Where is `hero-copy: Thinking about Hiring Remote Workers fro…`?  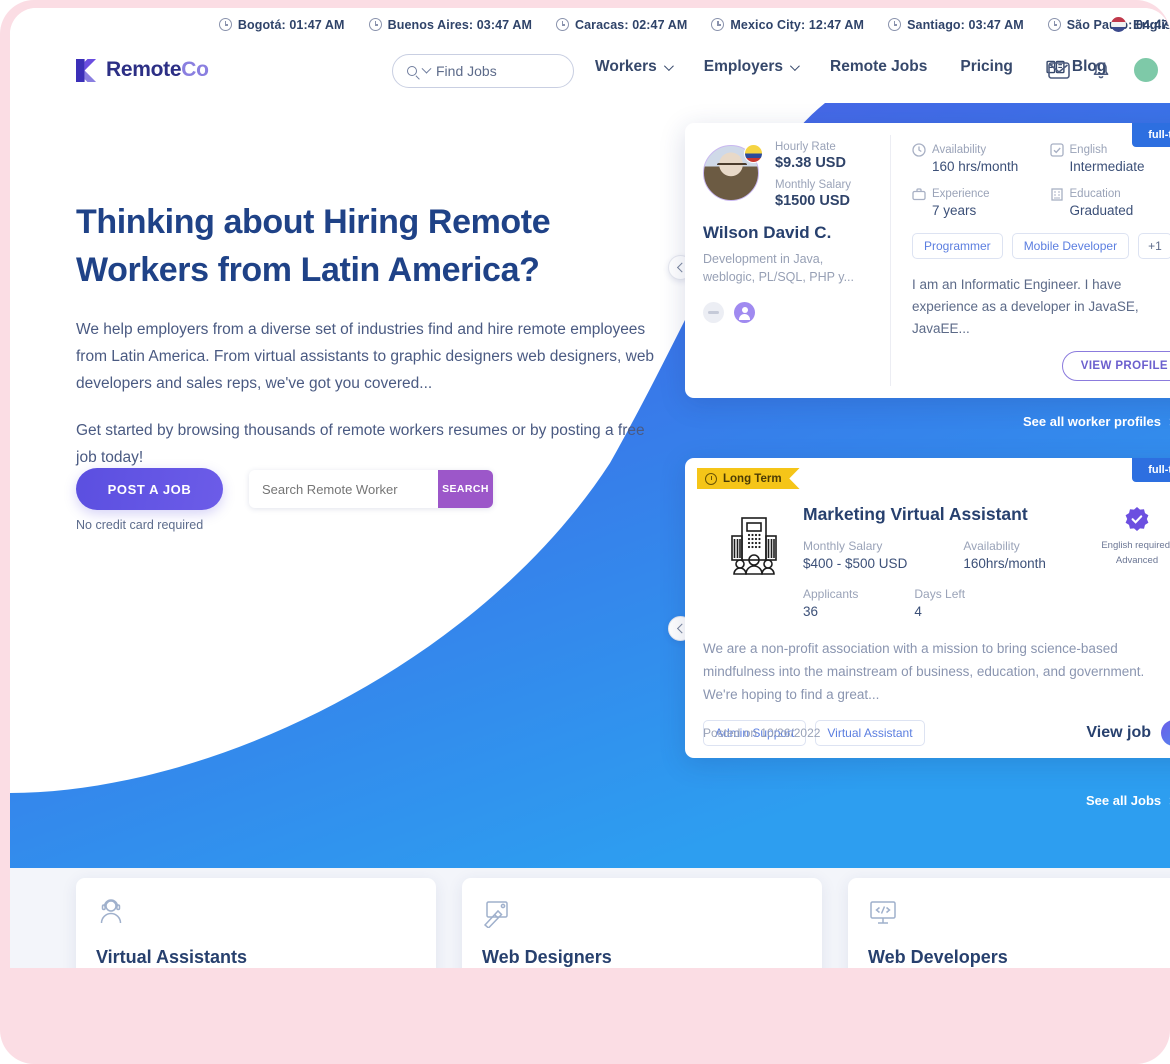
hero-copy: Thinking about Hiring Remote Workers fro… is located at coordinates (366, 334).